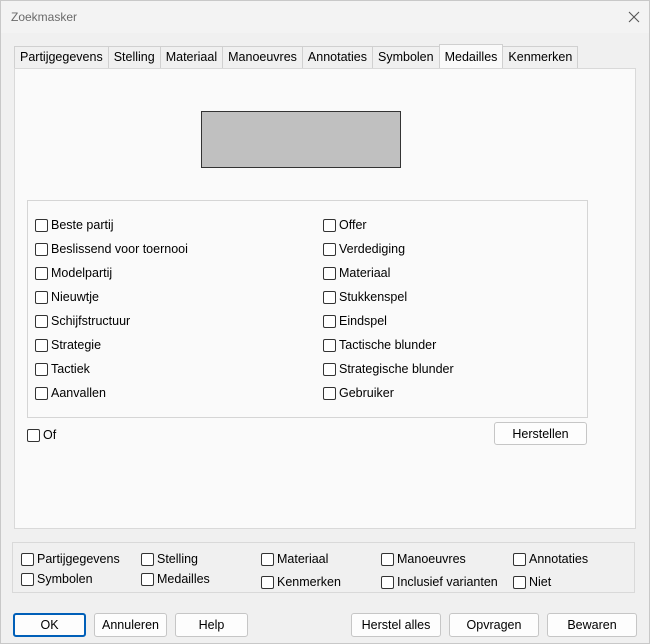  Describe the element at coordinates (78, 559) in the screenshot. I see `checkbox-label: Partijgegevens` at that location.